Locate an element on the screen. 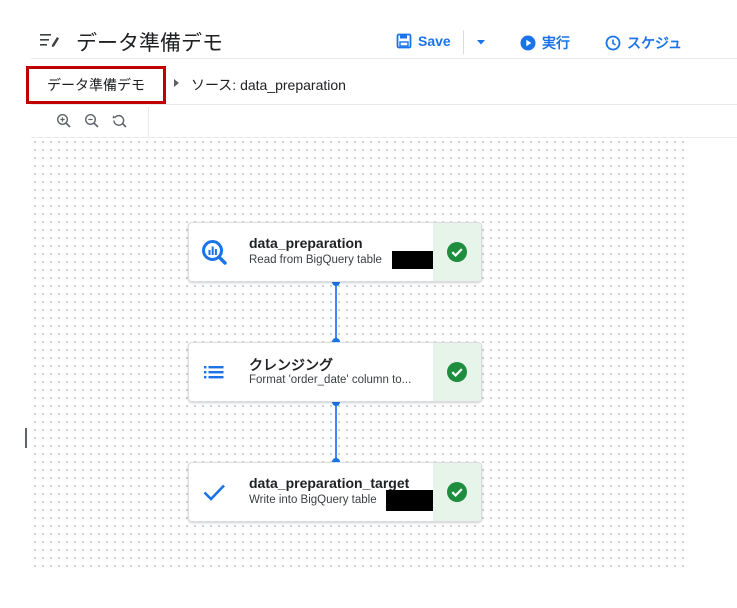  run-button: 実行 is located at coordinates (545, 43).